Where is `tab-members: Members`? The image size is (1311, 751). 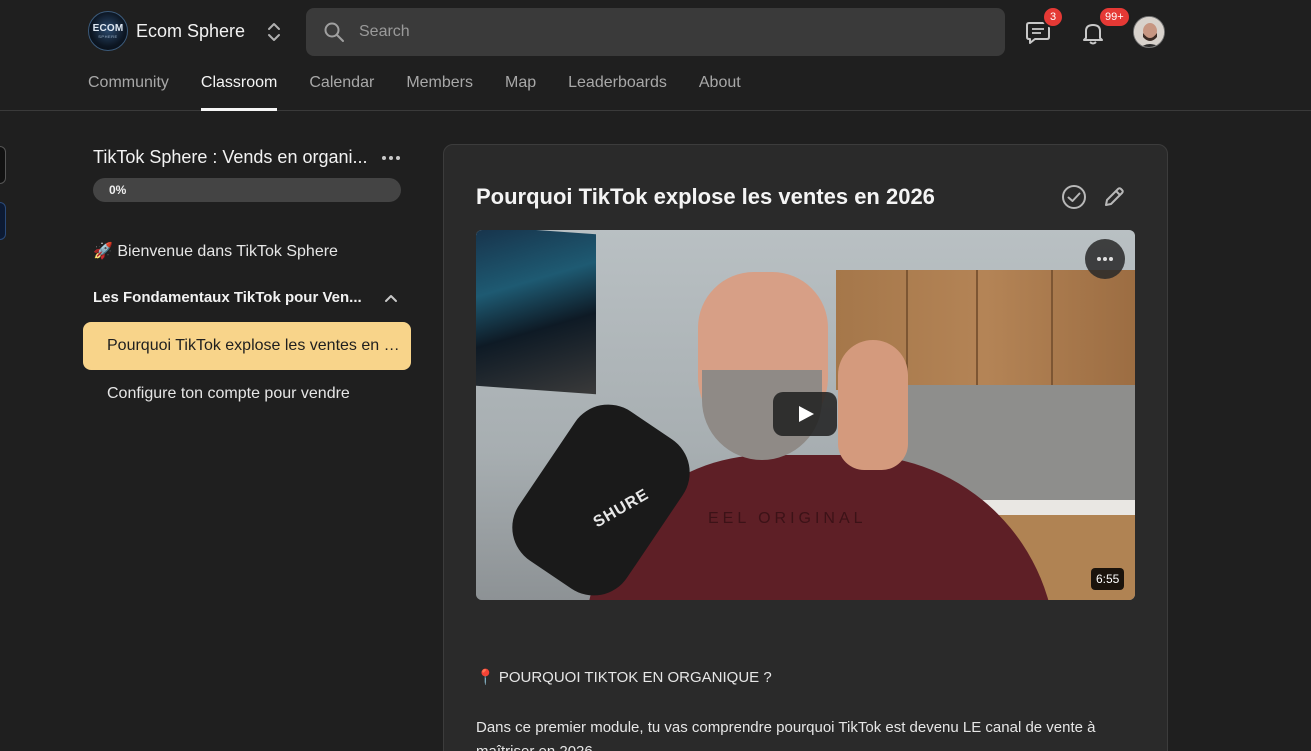
tab-members: Members is located at coordinates (439, 91).